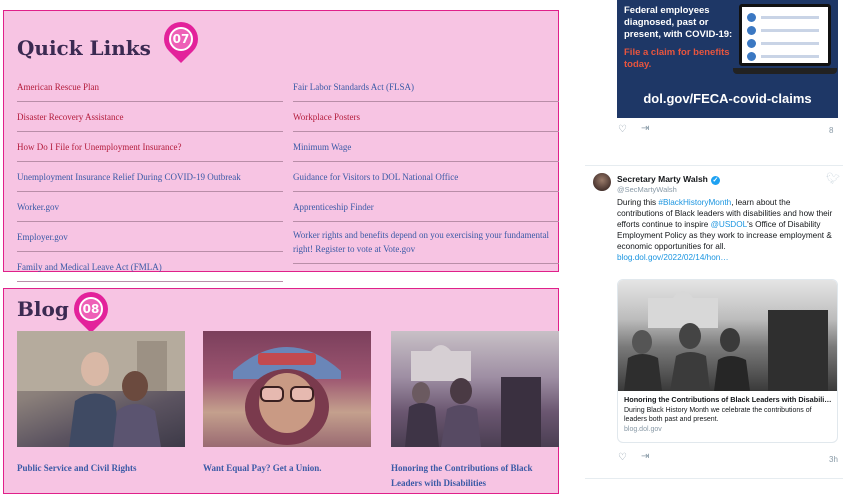 The width and height of the screenshot is (858, 497). Describe the element at coordinates (150, 207) in the screenshot. I see `quick-link-worker-gov: Worker.gov` at that location.